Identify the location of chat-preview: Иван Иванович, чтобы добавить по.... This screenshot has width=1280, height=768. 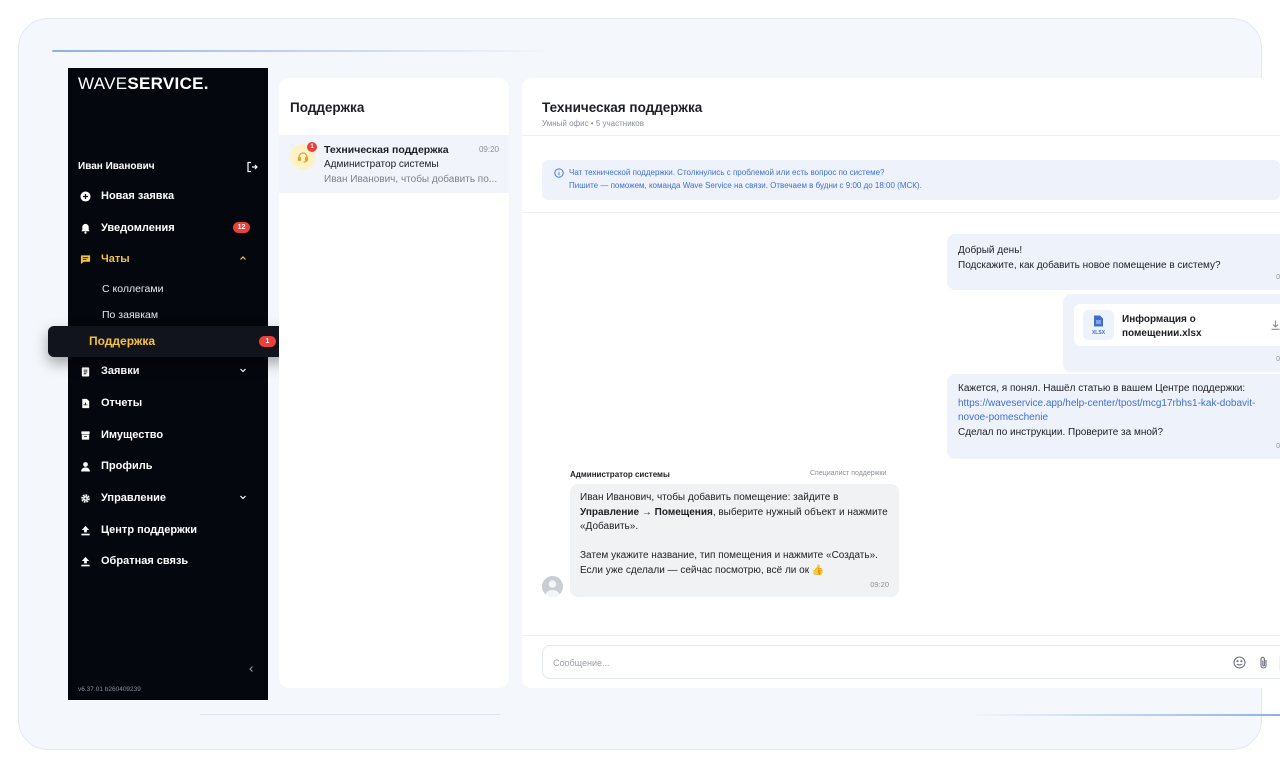
(411, 179).